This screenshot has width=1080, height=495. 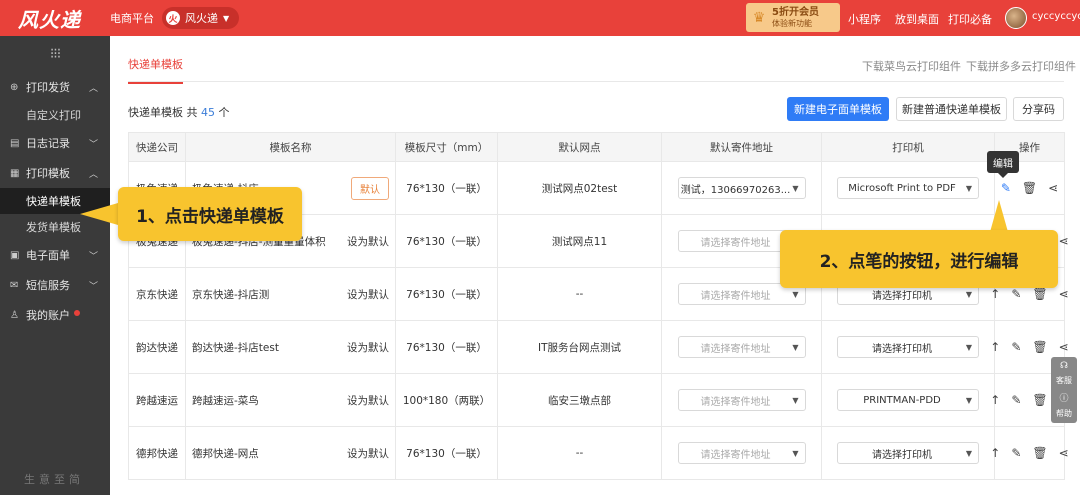 I want to click on company-cell: 韵达快递, so click(x=157, y=347).